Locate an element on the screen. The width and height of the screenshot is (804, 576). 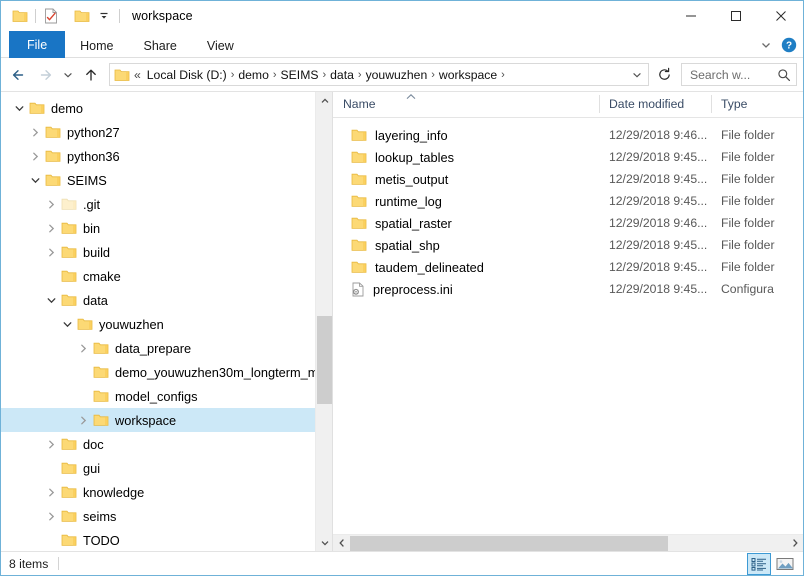
tab-view: View is located at coordinates (220, 45).